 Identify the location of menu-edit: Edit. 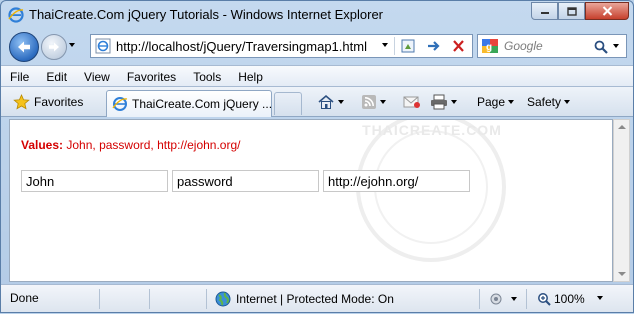
(56, 76).